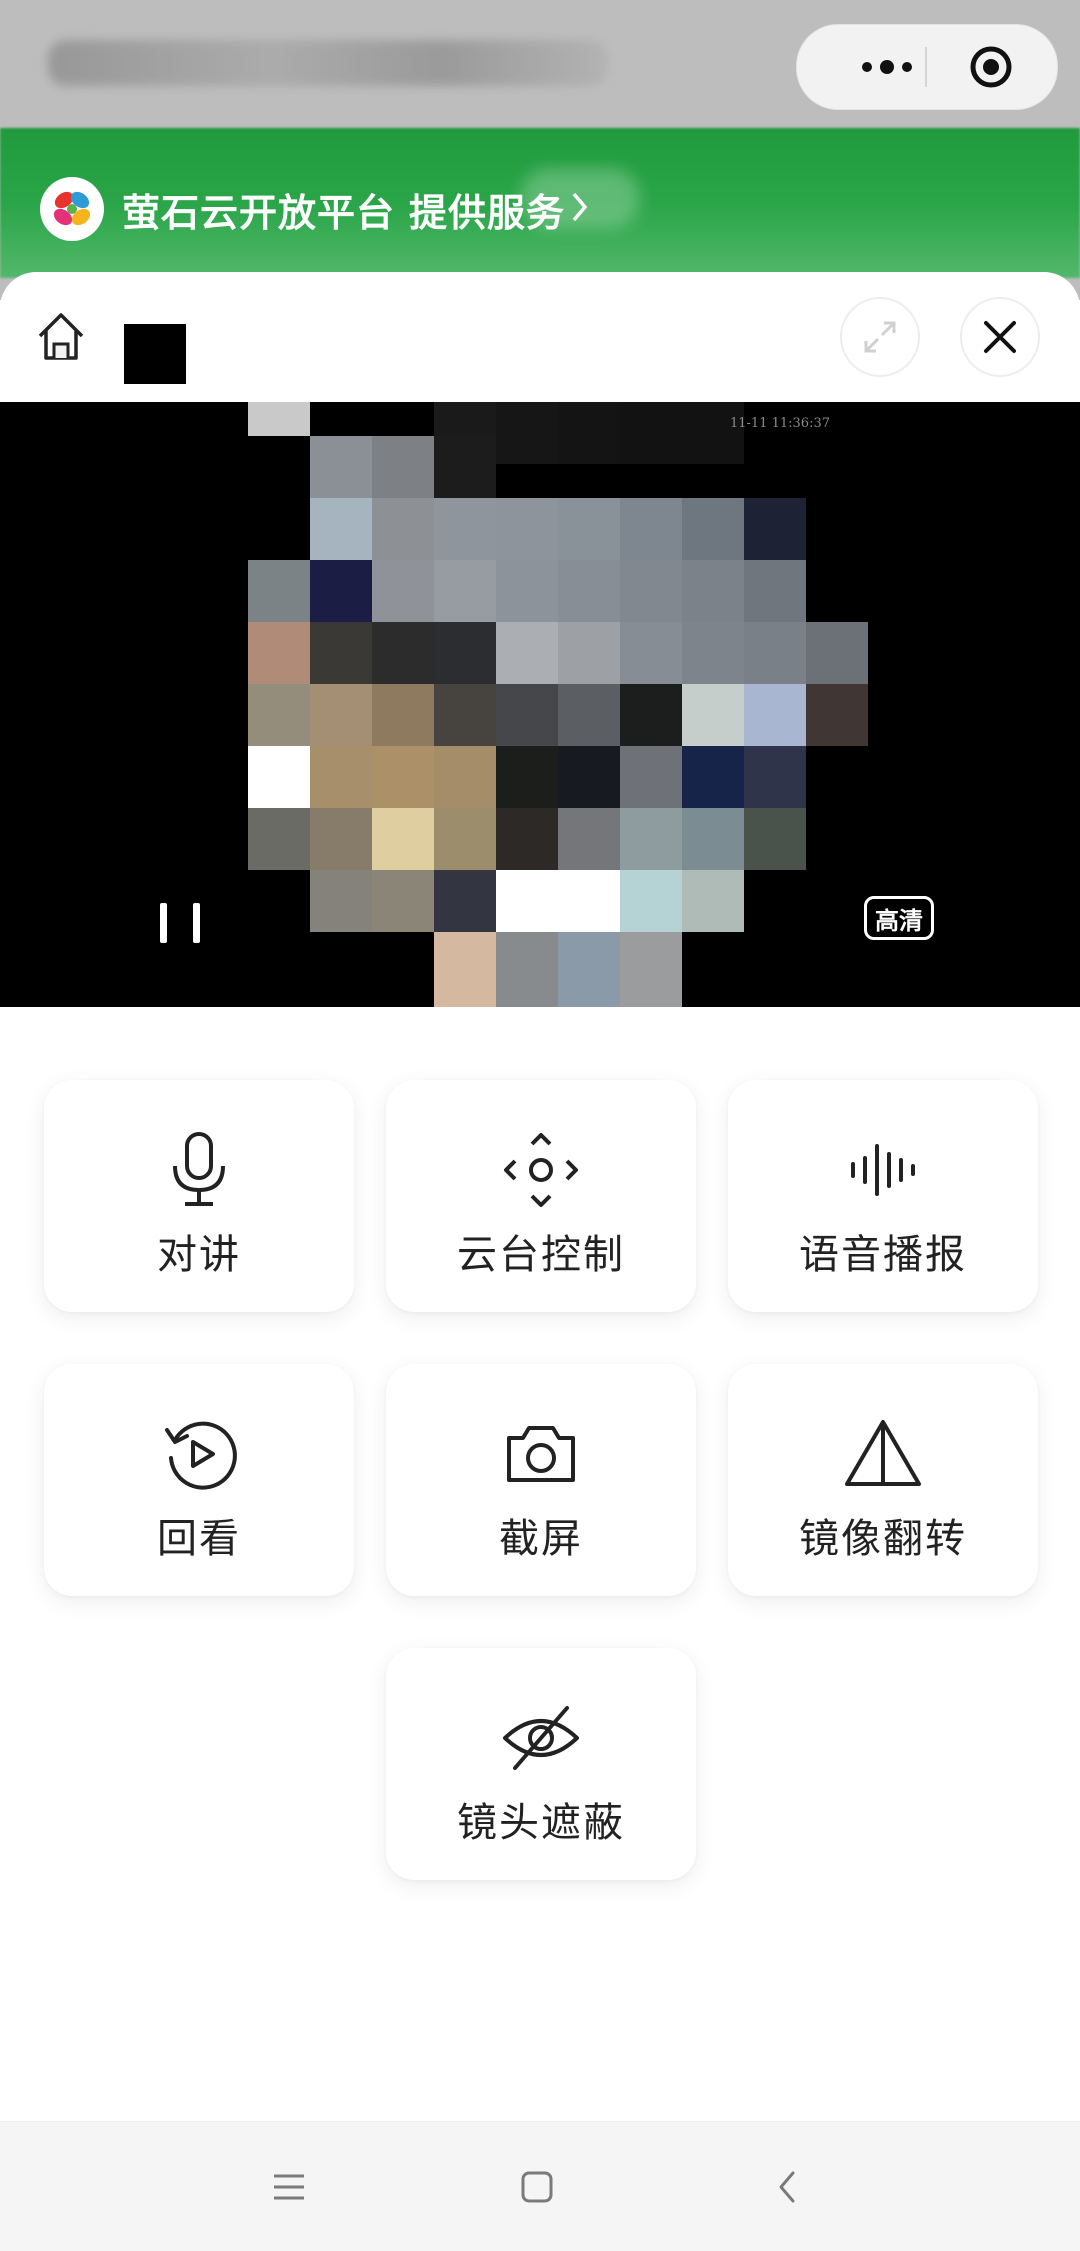  Describe the element at coordinates (259, 212) in the screenshot. I see `service-name: 萤石云开放平台` at that location.